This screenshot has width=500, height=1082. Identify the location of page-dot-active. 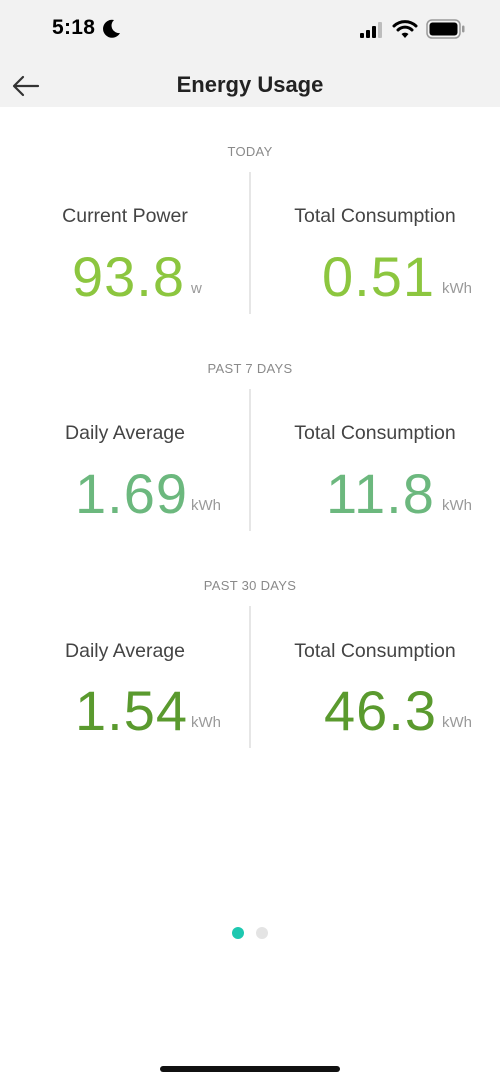
(238, 933).